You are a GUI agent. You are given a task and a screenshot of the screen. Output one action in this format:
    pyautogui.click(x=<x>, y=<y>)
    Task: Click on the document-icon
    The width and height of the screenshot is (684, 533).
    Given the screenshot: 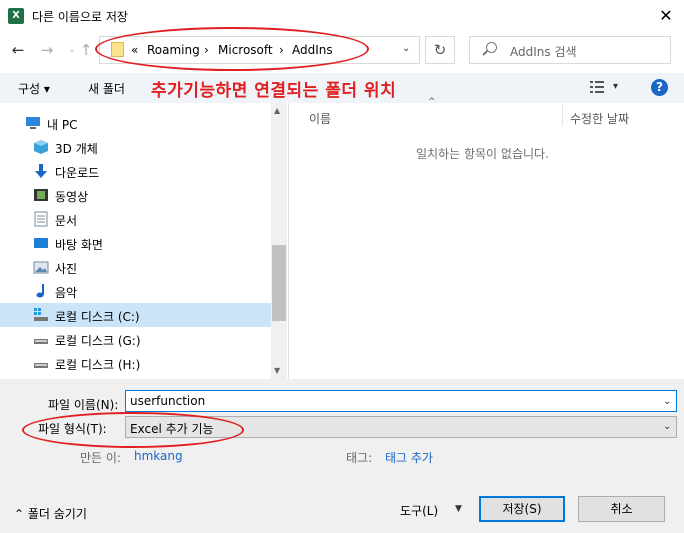 What is the action you would take?
    pyautogui.click(x=41, y=219)
    